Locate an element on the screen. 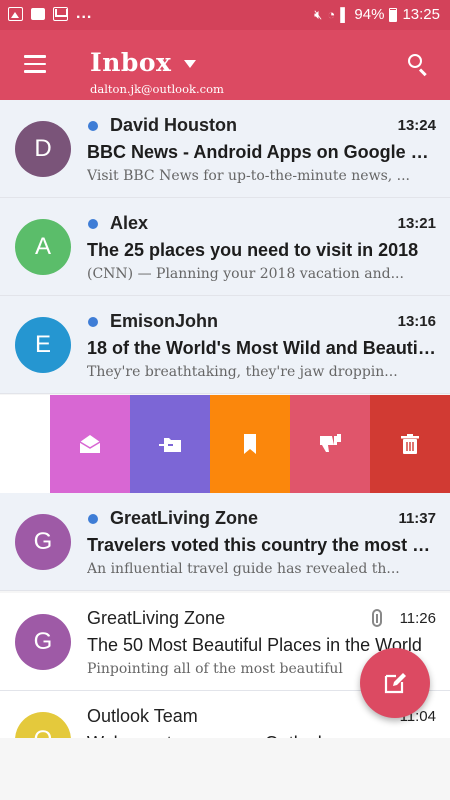 The width and height of the screenshot is (450, 800). battery-icon is located at coordinates (393, 14).